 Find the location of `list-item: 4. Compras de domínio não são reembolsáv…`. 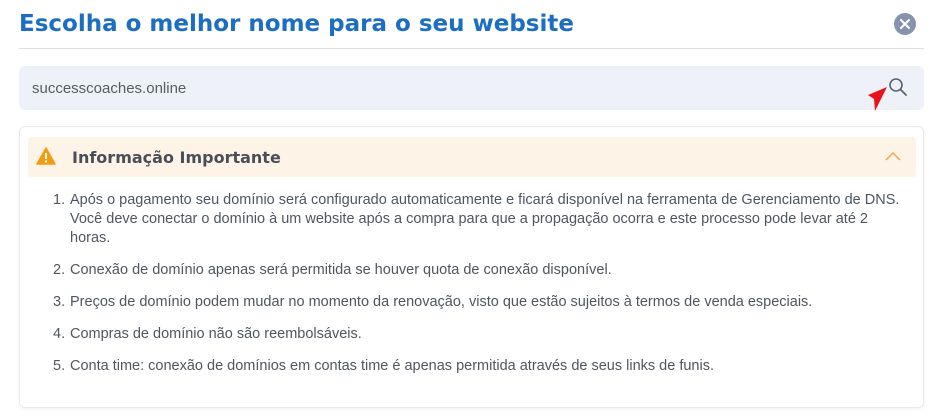

list-item: 4. Compras de domínio não são reembolsáv… is located at coordinates (478, 334).